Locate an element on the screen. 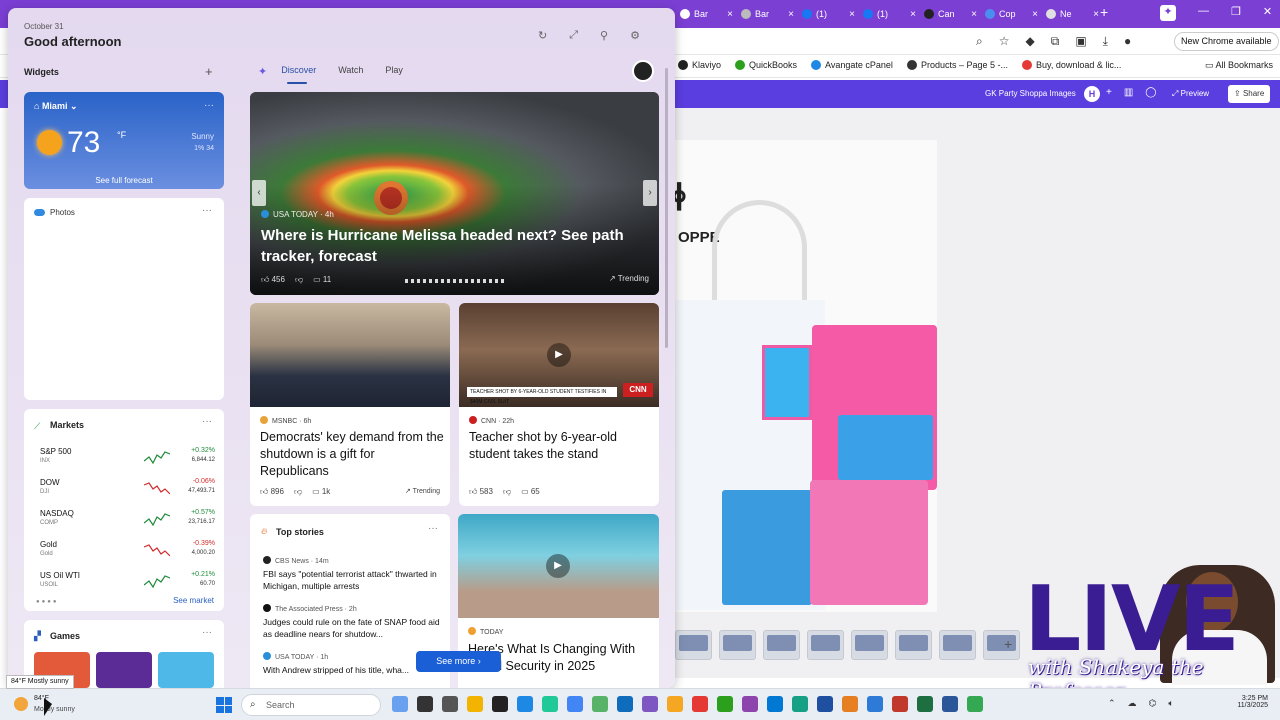 The width and height of the screenshot is (1280, 720). bookmark-star-icon: ☆ is located at coordinates (1004, 41).